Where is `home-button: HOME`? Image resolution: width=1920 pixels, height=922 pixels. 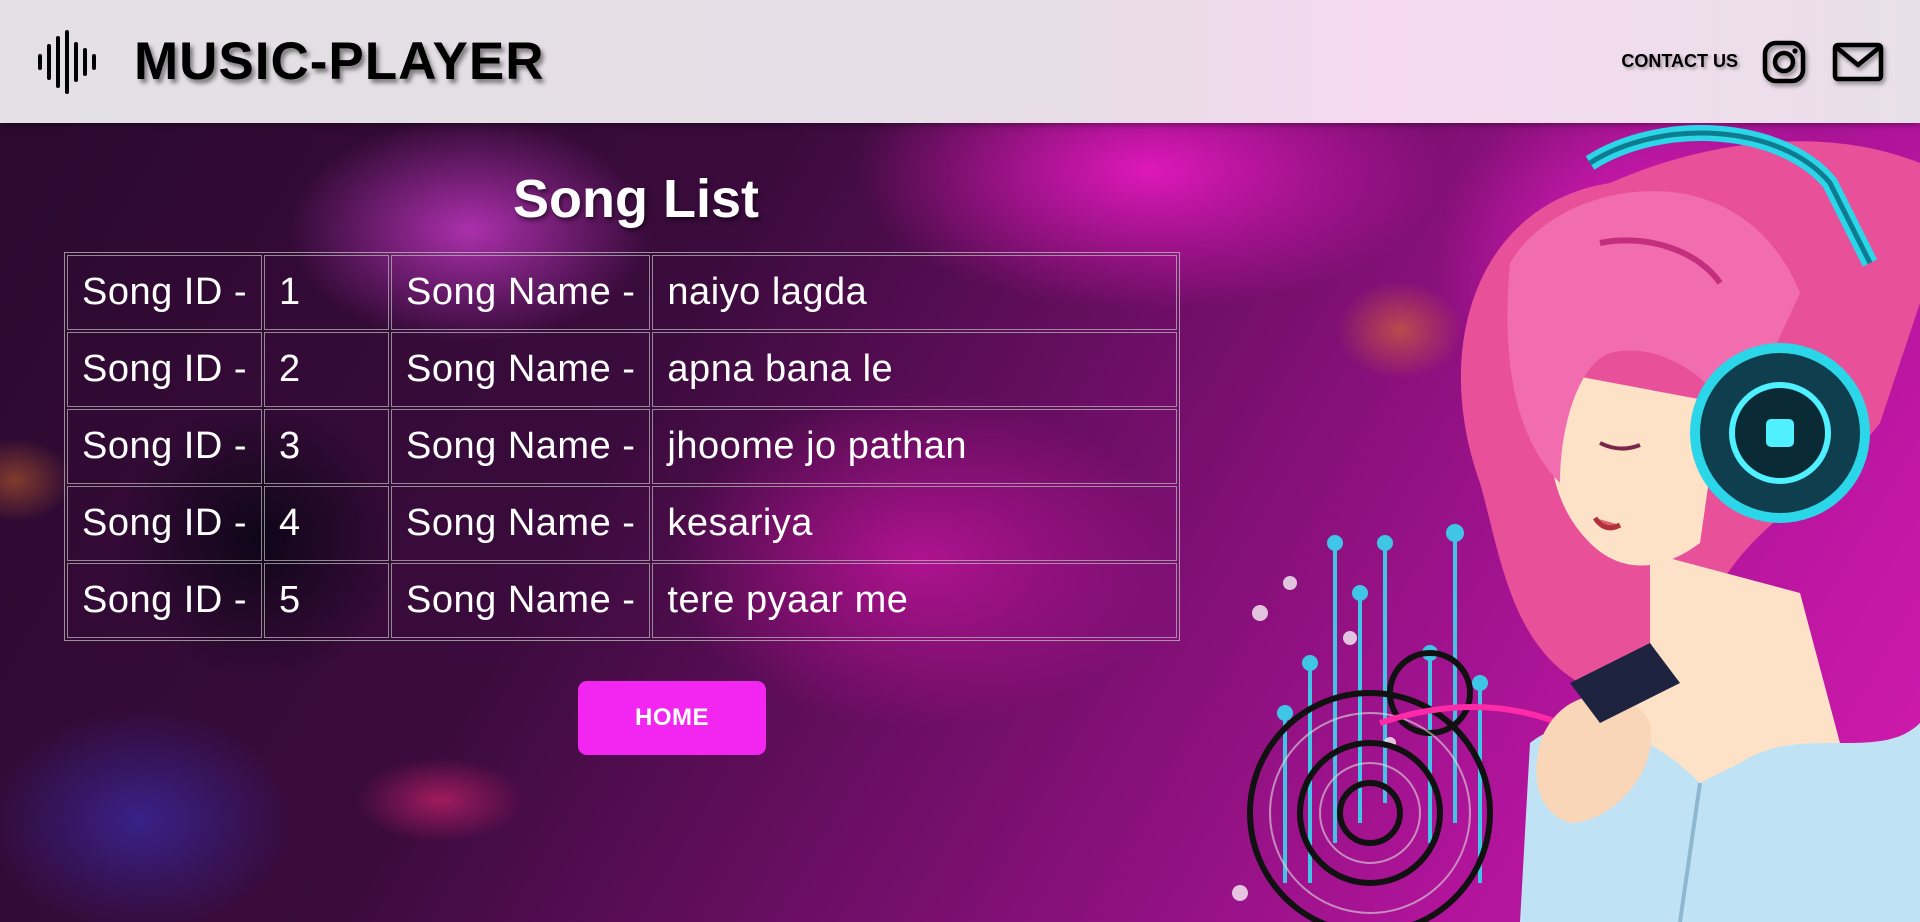 home-button: HOME is located at coordinates (672, 718).